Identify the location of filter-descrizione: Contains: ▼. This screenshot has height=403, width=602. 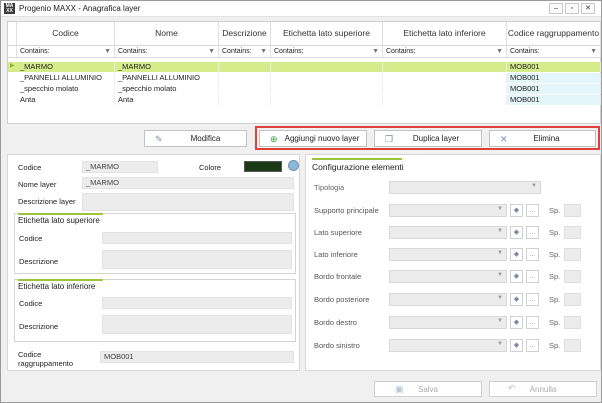
(245, 52).